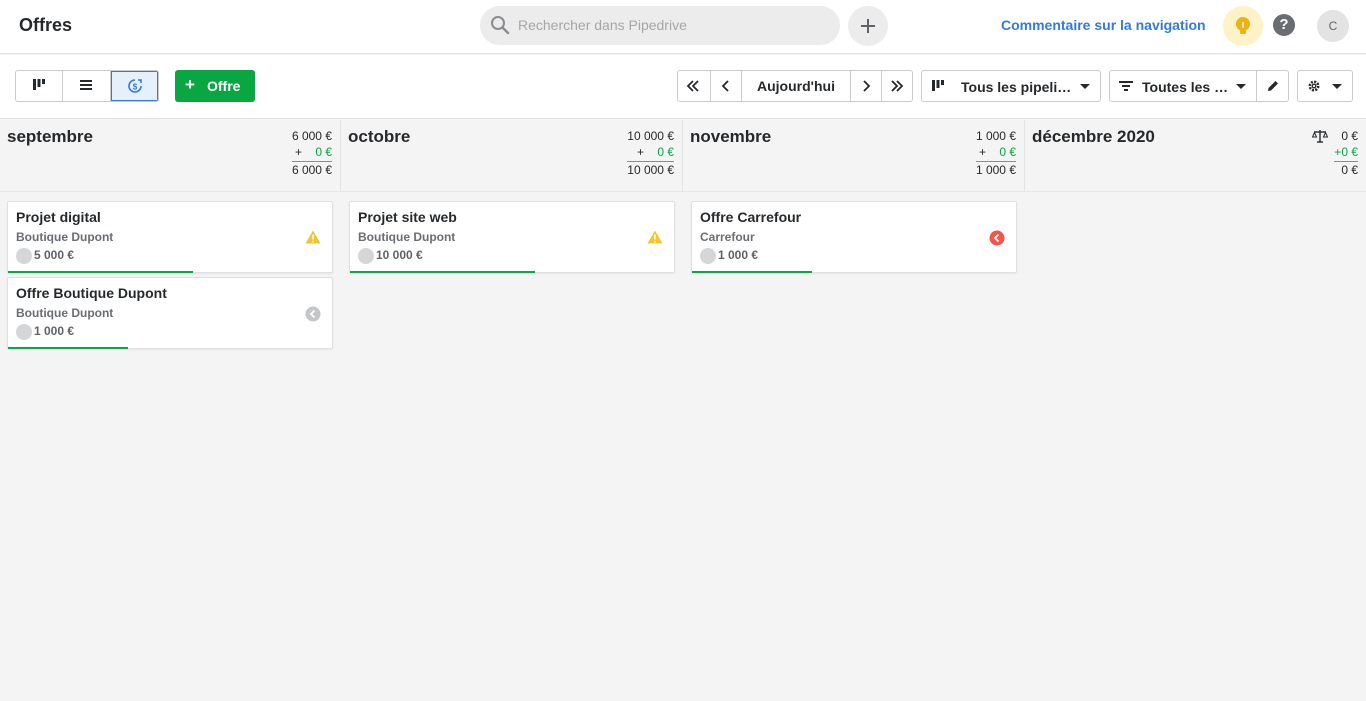 The width and height of the screenshot is (1366, 701). Describe the element at coordinates (500, 25) in the screenshot. I see `search-icon` at that location.